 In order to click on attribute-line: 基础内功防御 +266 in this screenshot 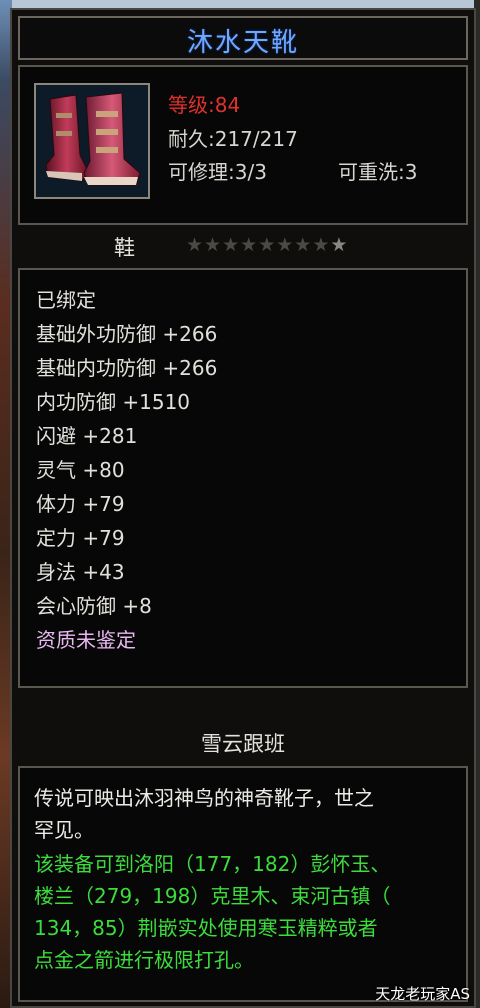, I will do `click(127, 368)`.